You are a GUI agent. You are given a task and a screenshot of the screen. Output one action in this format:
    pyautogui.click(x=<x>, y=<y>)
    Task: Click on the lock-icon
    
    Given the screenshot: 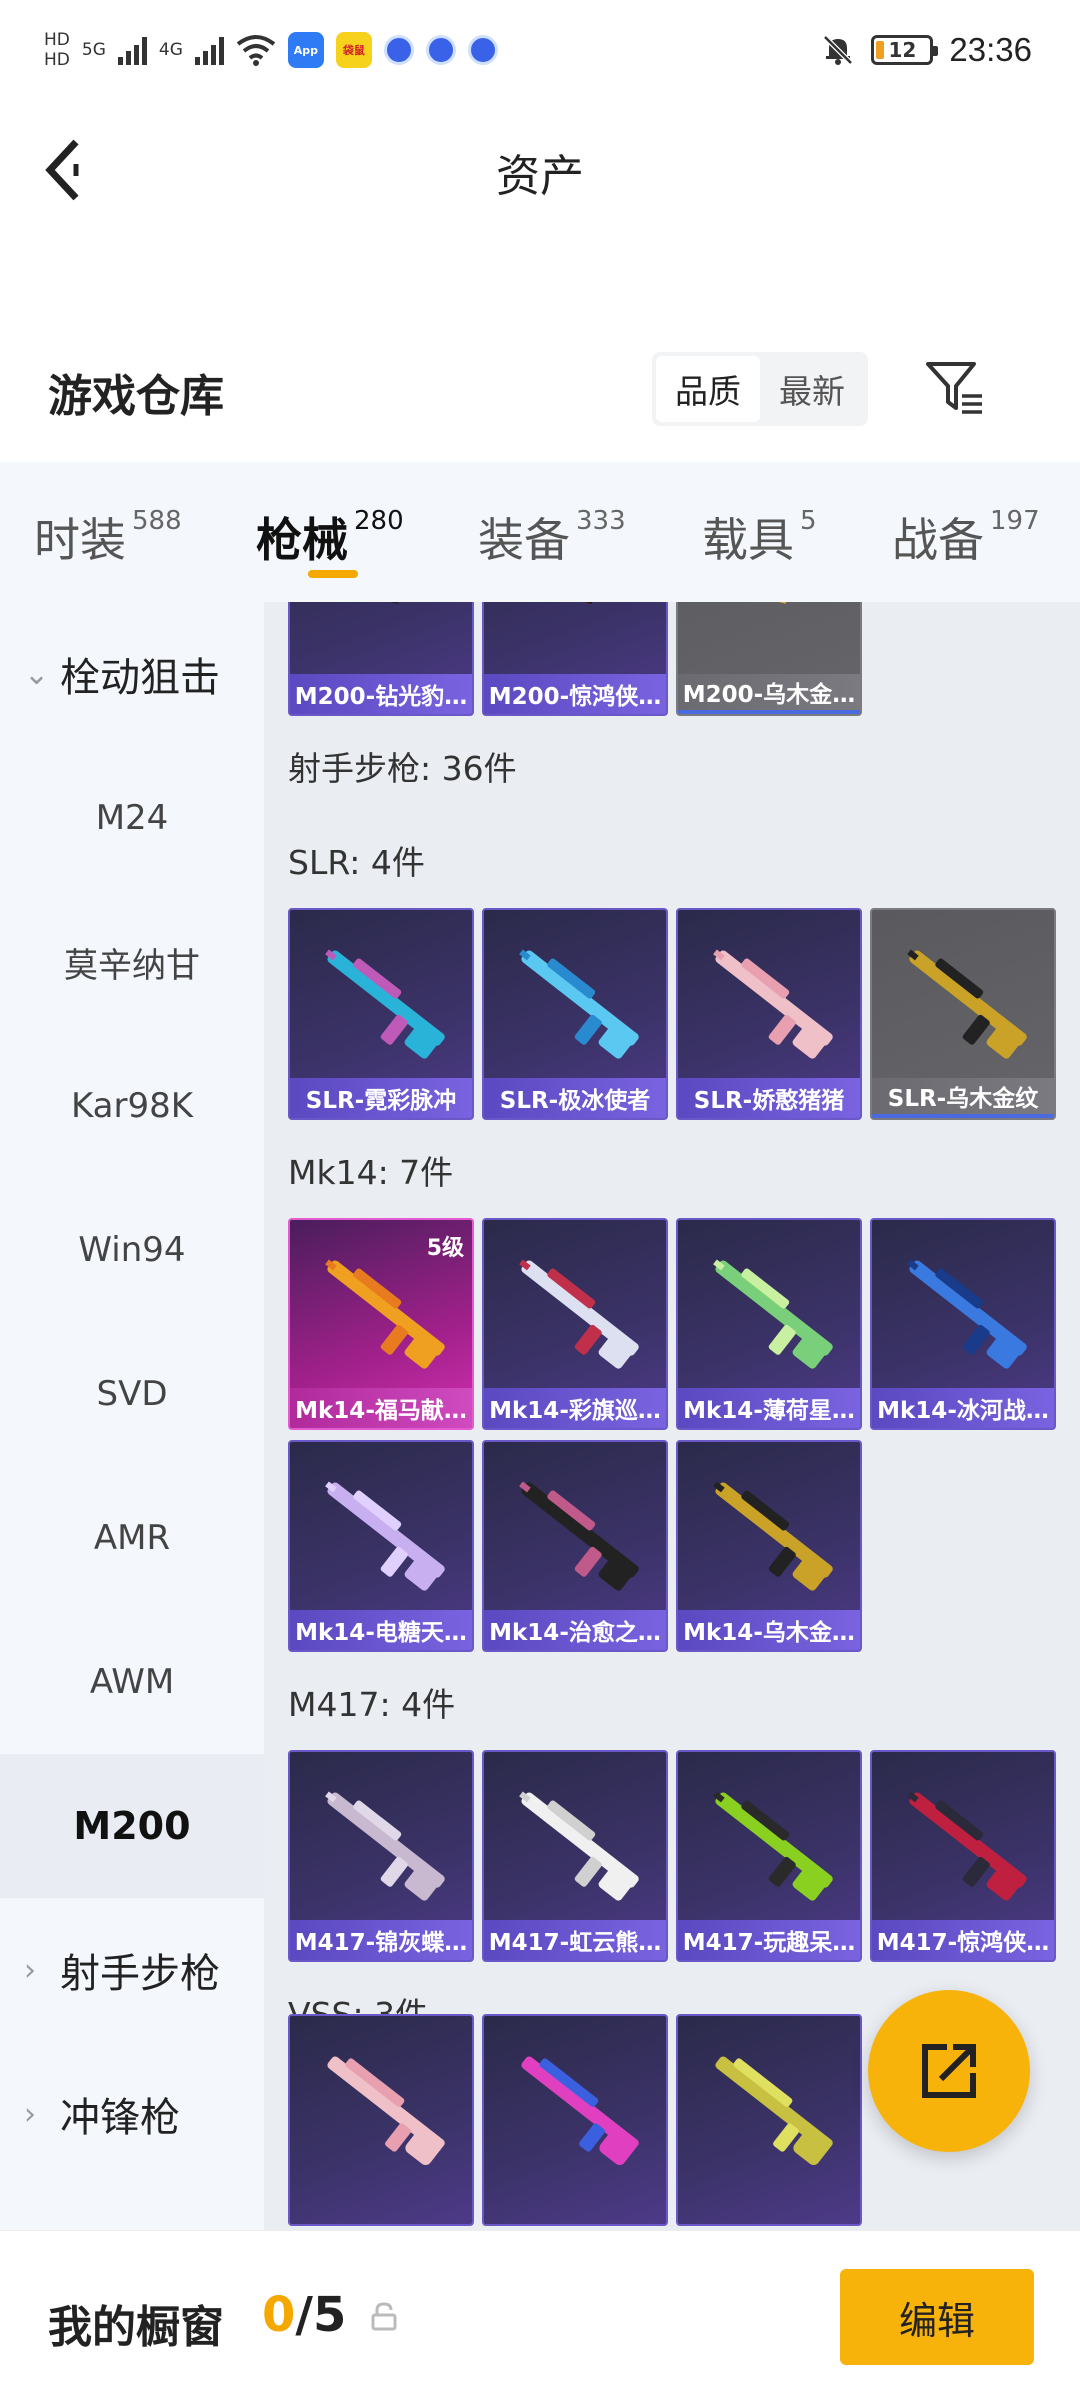 What is the action you would take?
    pyautogui.click(x=384, y=2316)
    